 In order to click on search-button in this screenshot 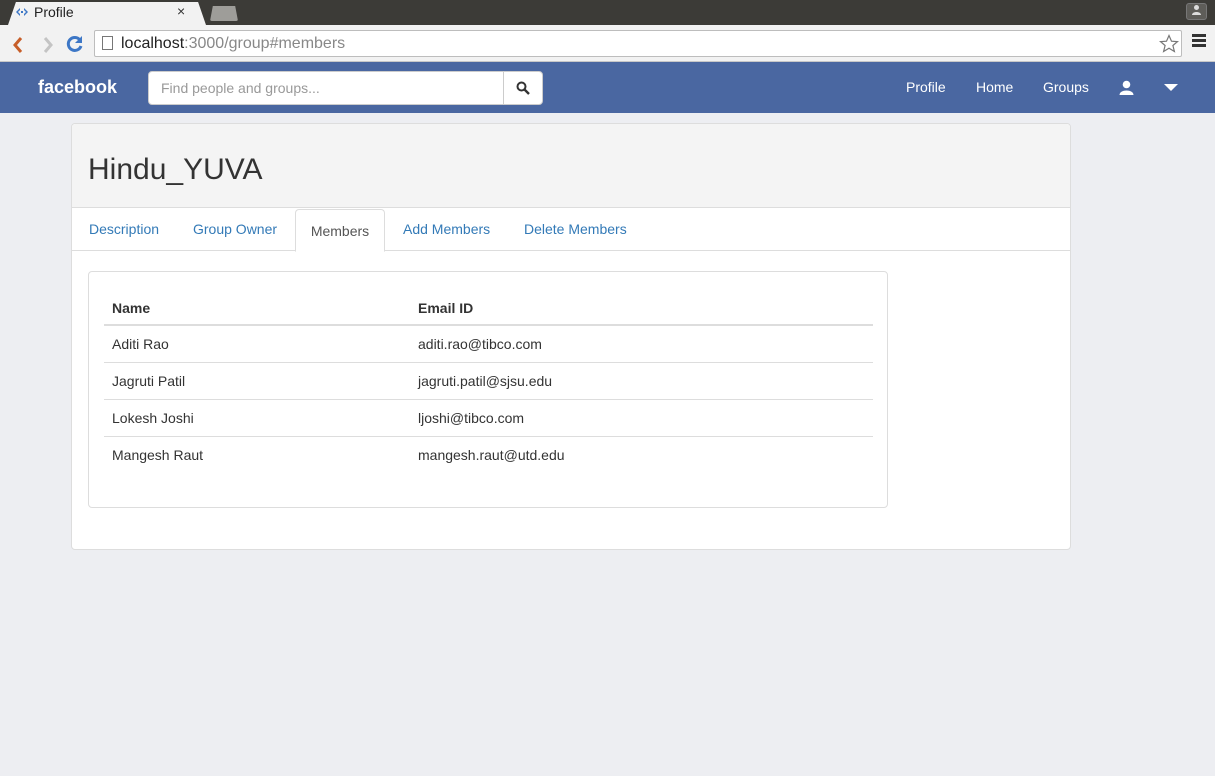, I will do `click(522, 88)`.